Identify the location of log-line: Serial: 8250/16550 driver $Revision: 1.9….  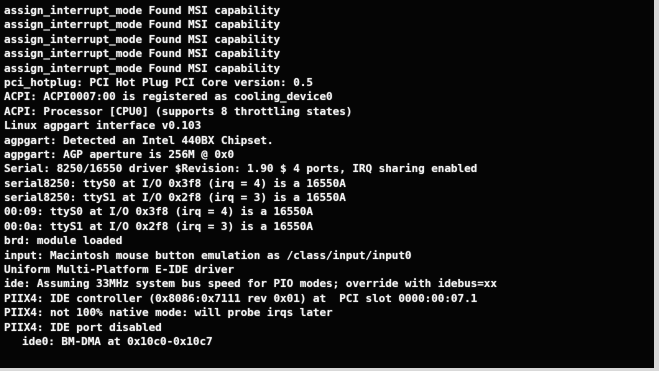
(241, 169).